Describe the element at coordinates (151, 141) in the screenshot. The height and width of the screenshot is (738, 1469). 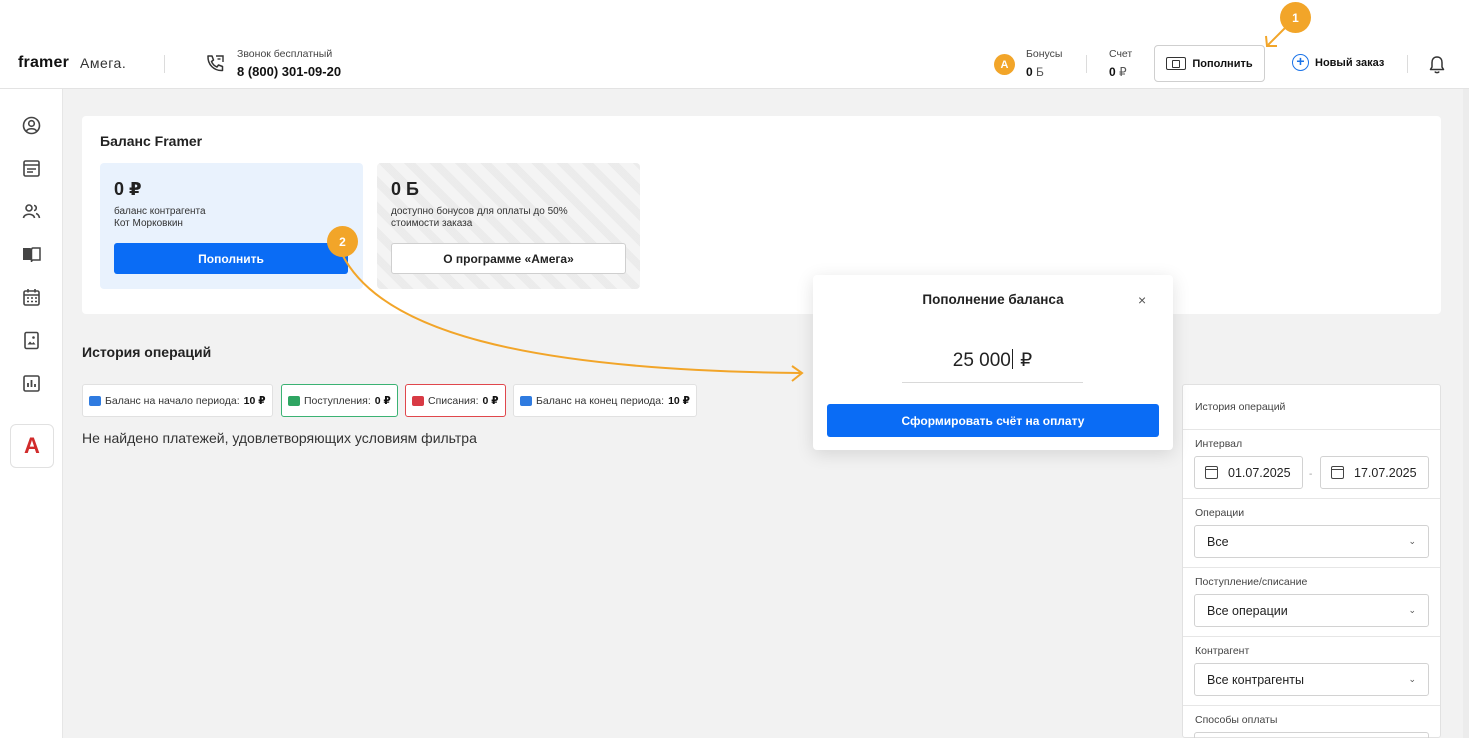
I see `balance-title: Баланс Framer` at that location.